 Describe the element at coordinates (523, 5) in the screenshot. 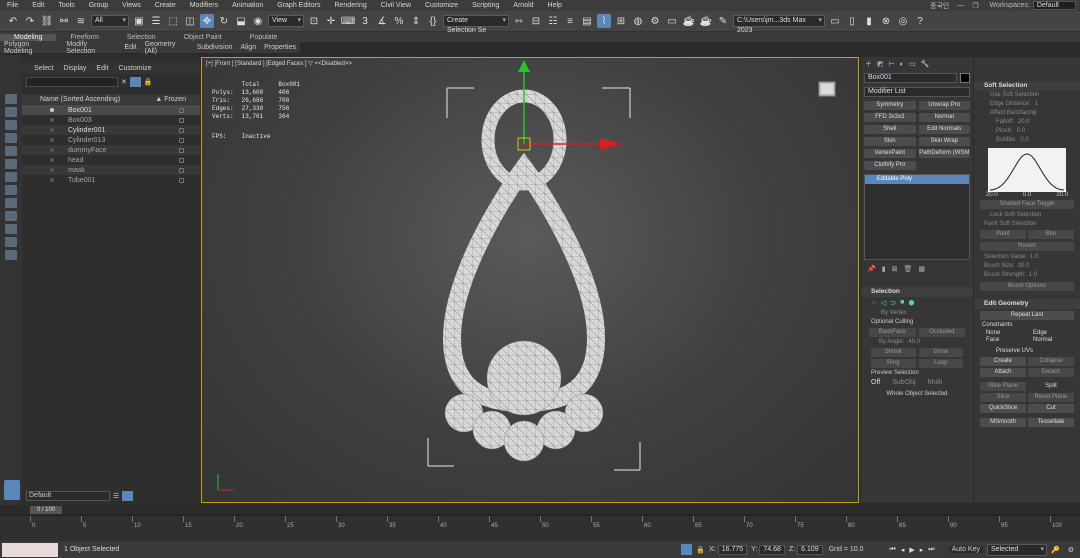

I see `menu-arnold: Arnold` at that location.